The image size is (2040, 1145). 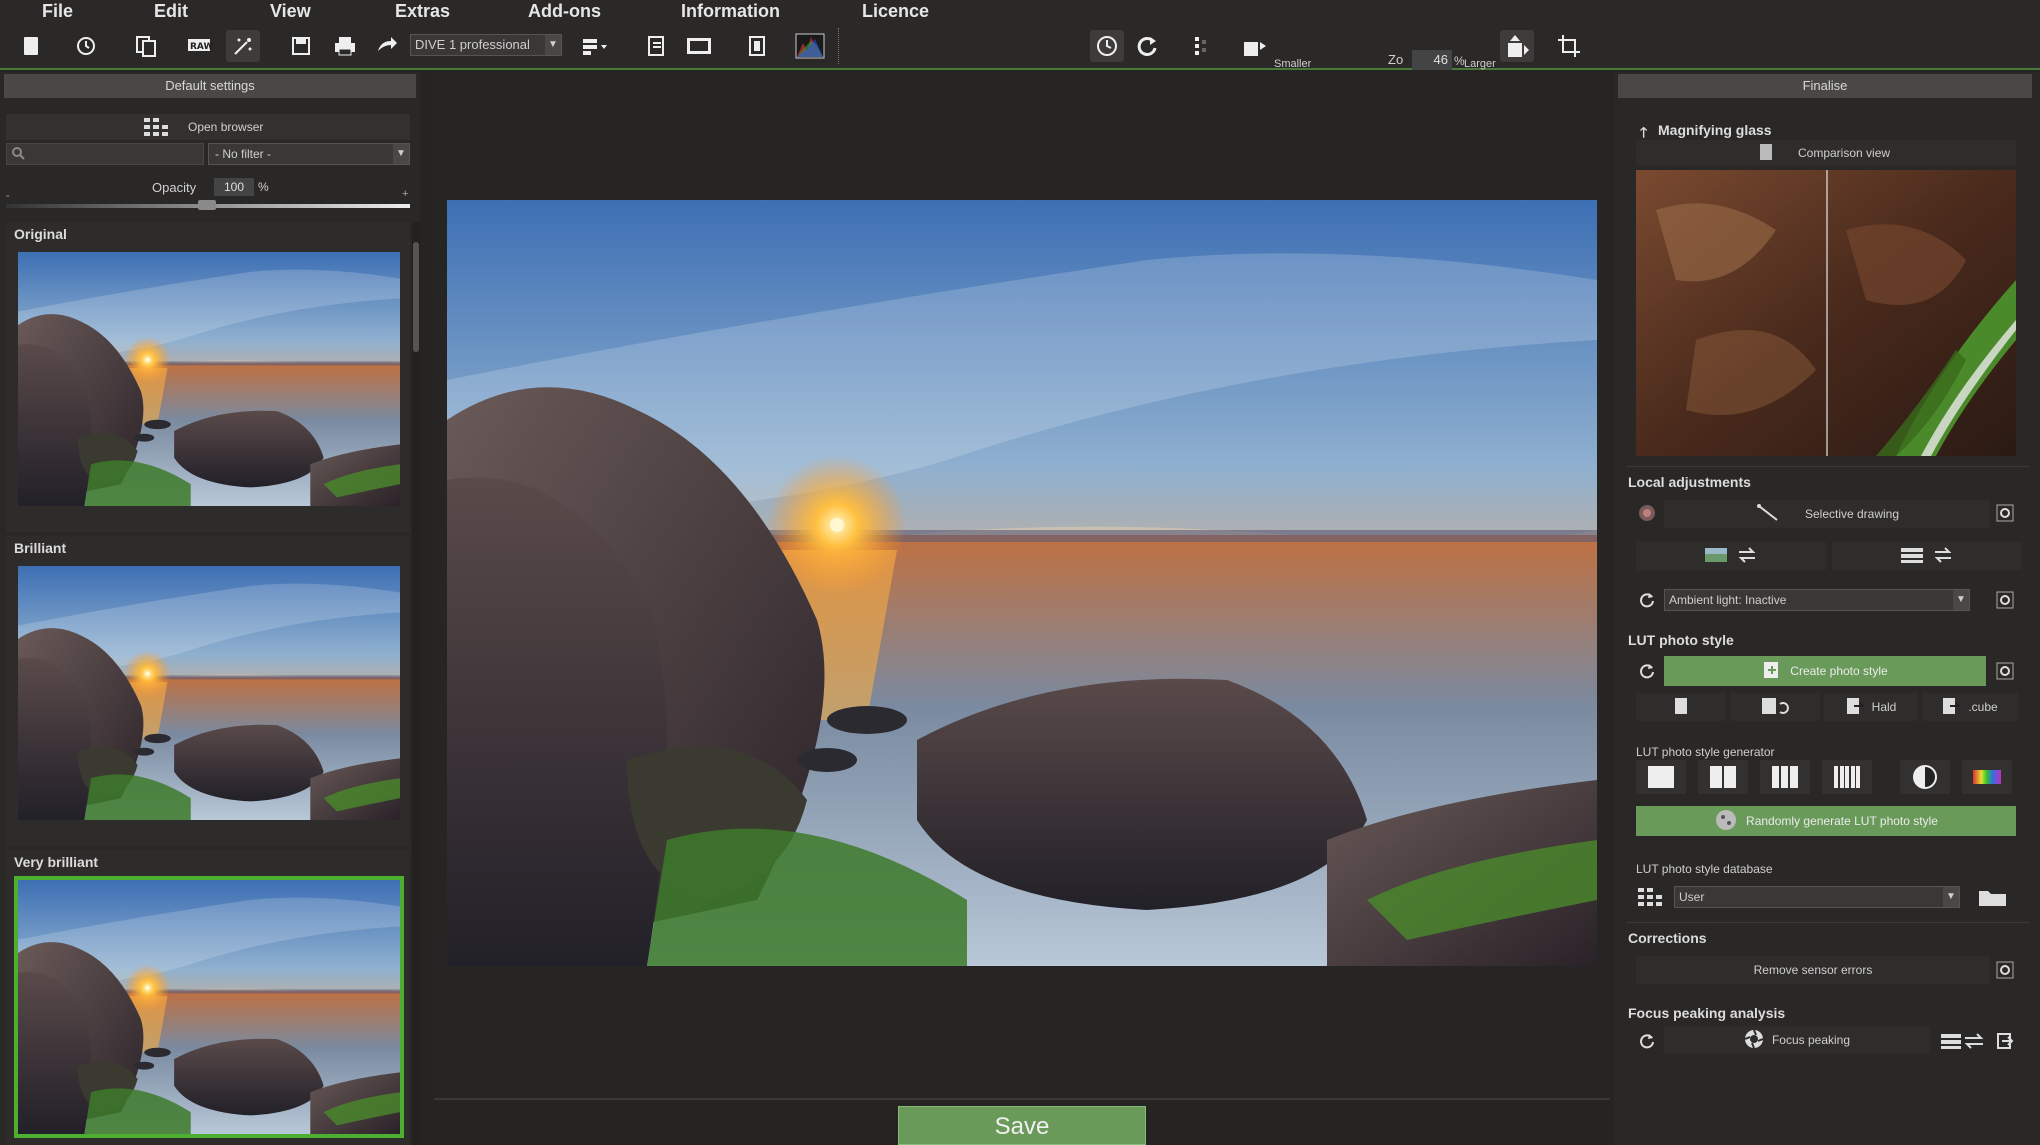 I want to click on preset-title: Very brilliant, so click(x=56, y=862).